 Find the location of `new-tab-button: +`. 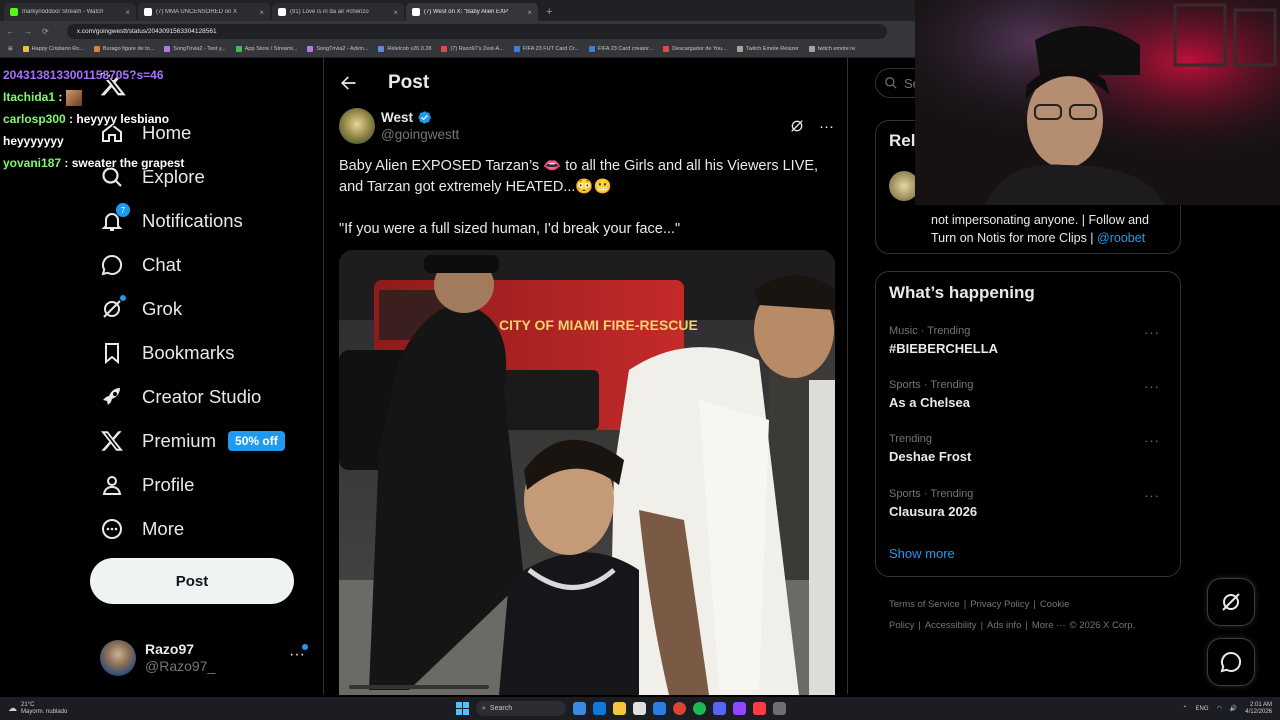

new-tab-button: + is located at coordinates (549, 13).